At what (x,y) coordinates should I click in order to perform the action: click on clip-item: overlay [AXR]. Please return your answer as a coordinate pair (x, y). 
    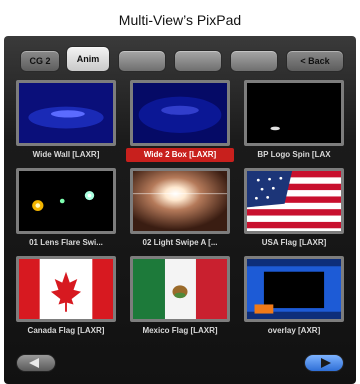
    Looking at the image, I should click on (294, 298).